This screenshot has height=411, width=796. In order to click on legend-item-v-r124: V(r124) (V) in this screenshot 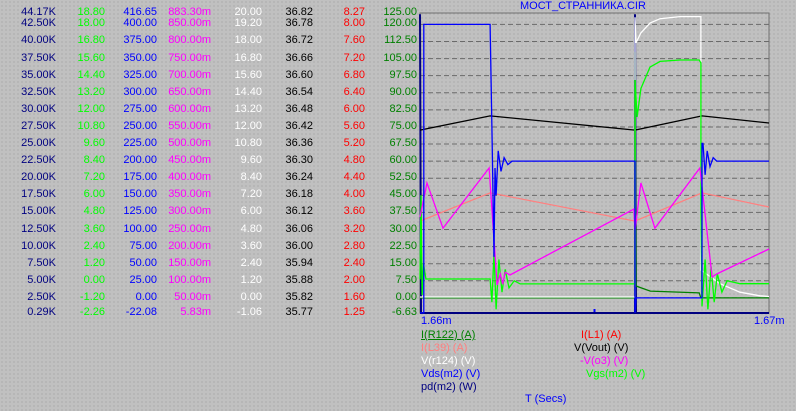, I will do `click(448, 361)`.